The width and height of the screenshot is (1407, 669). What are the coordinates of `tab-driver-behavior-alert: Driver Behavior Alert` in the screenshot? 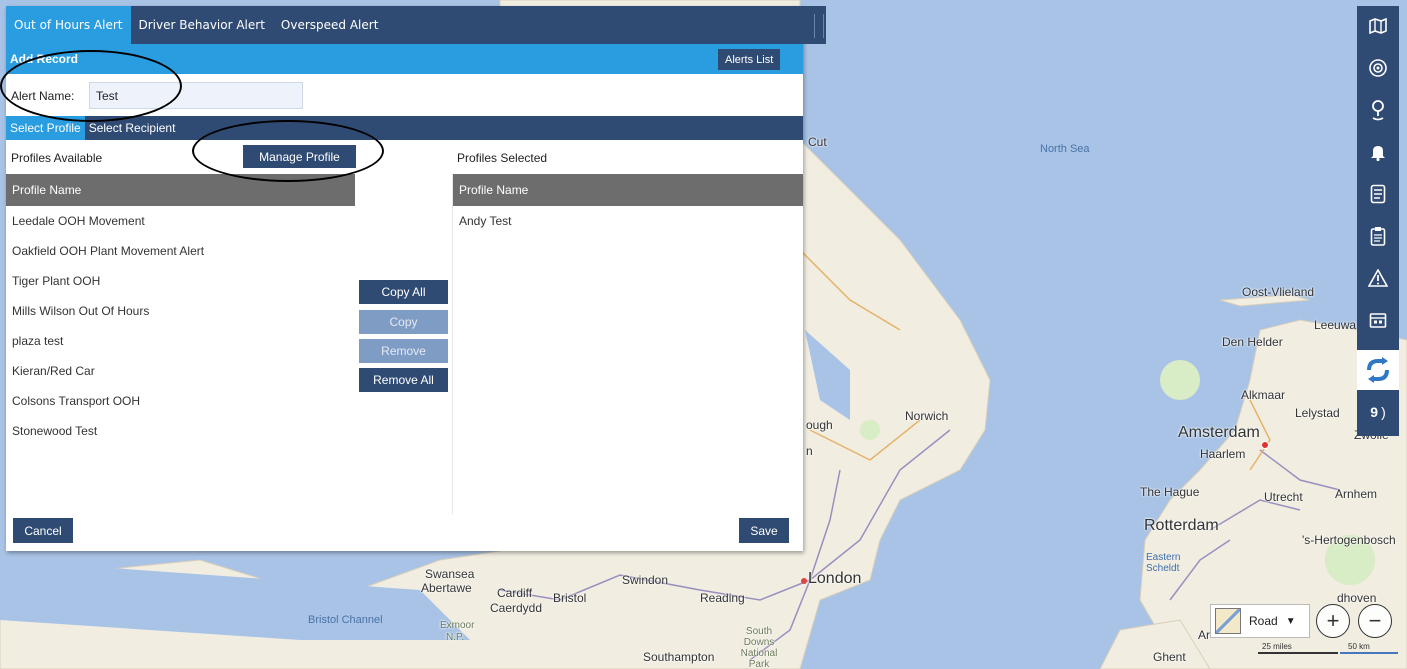 It's located at (202, 25).